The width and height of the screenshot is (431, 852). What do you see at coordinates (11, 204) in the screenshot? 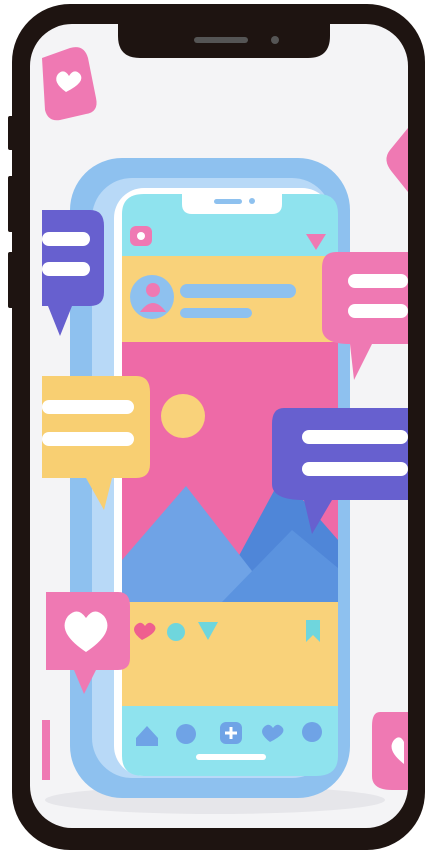
I see `side-button-mid` at bounding box center [11, 204].